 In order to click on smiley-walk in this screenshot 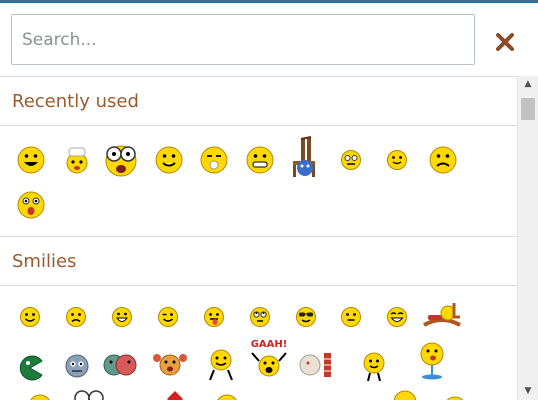, I will do `click(374, 367)`.